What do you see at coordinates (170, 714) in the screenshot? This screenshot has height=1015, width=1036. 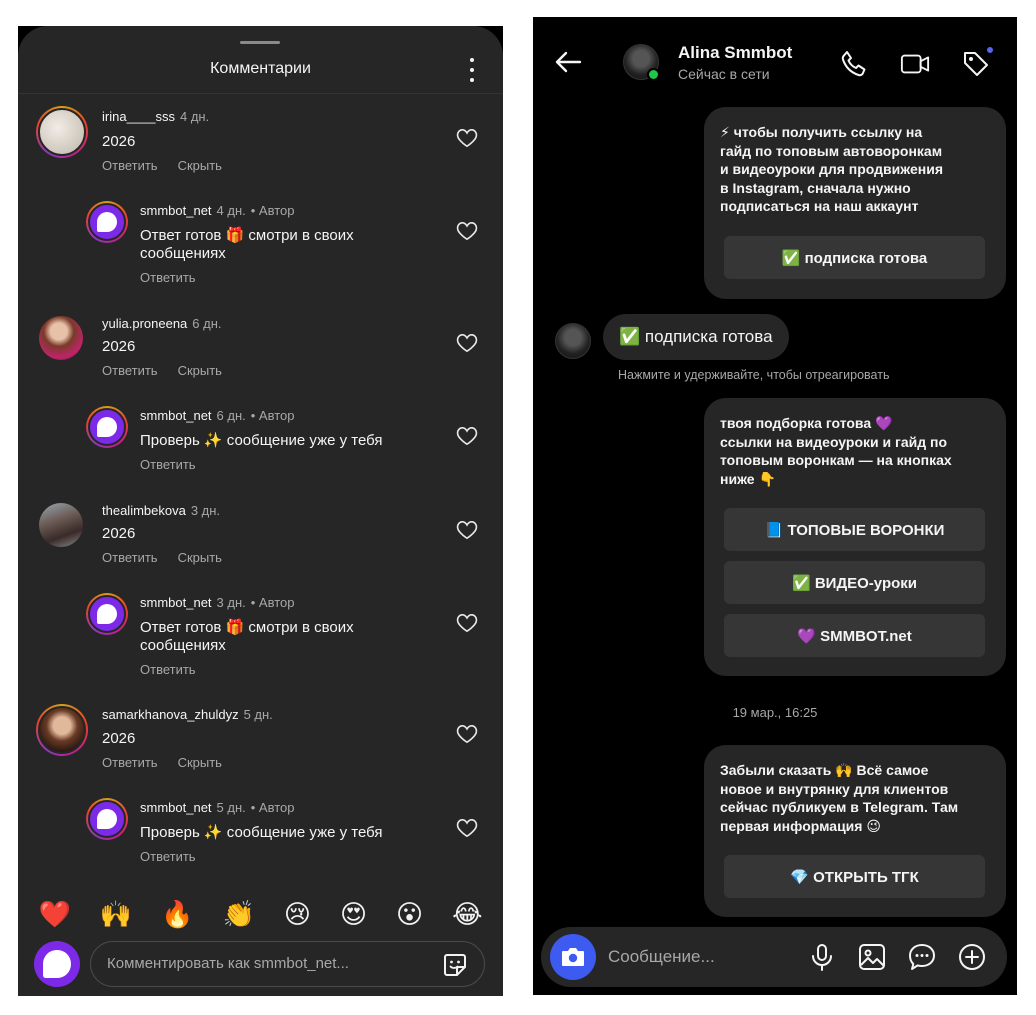 I see `username: samarkhanova_zhuldyz` at bounding box center [170, 714].